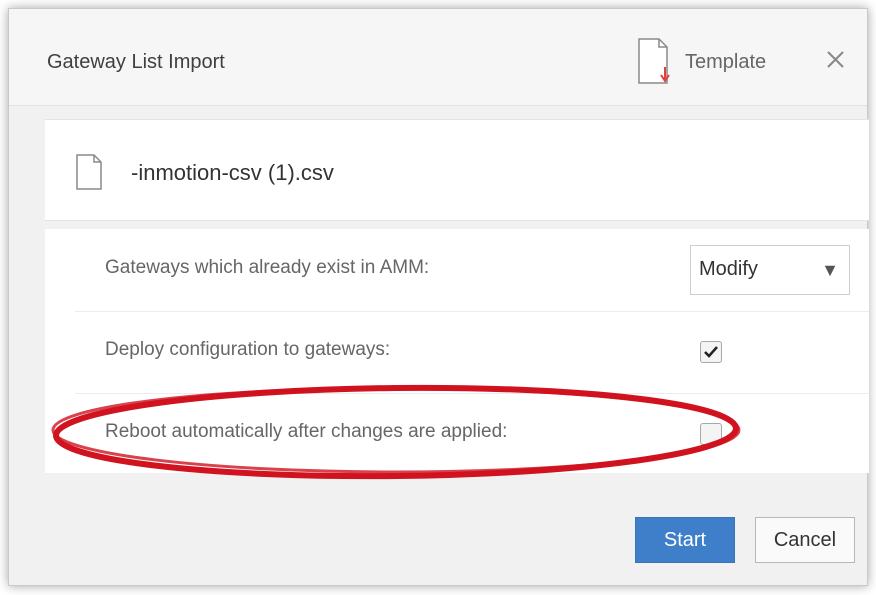  I want to click on close-icon, so click(835, 59).